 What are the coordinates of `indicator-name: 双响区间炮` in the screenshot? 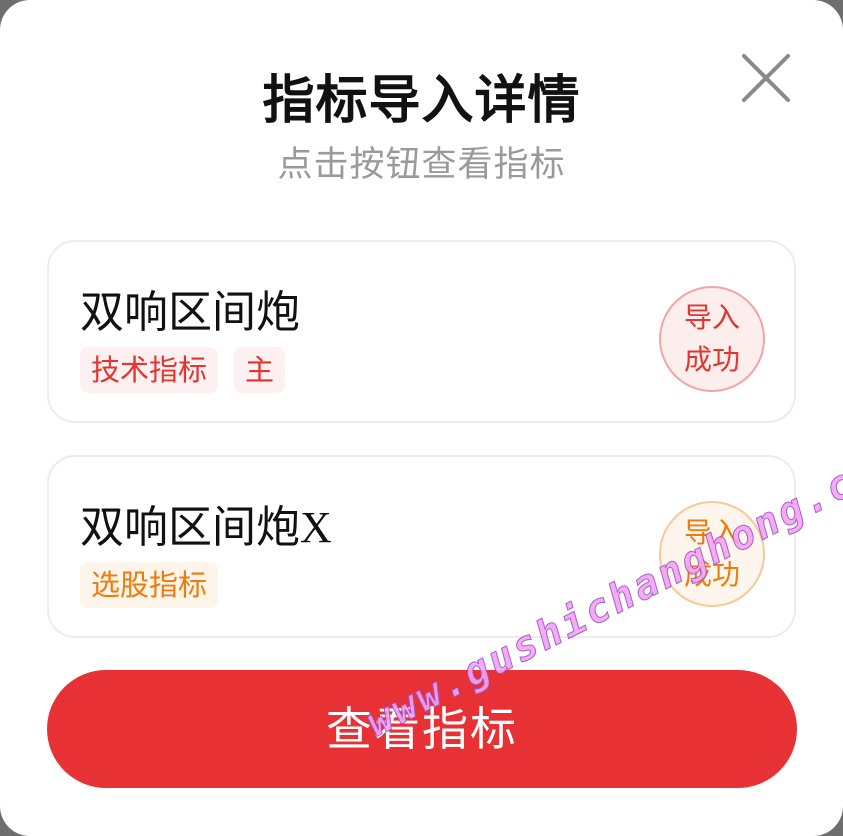 It's located at (190, 312).